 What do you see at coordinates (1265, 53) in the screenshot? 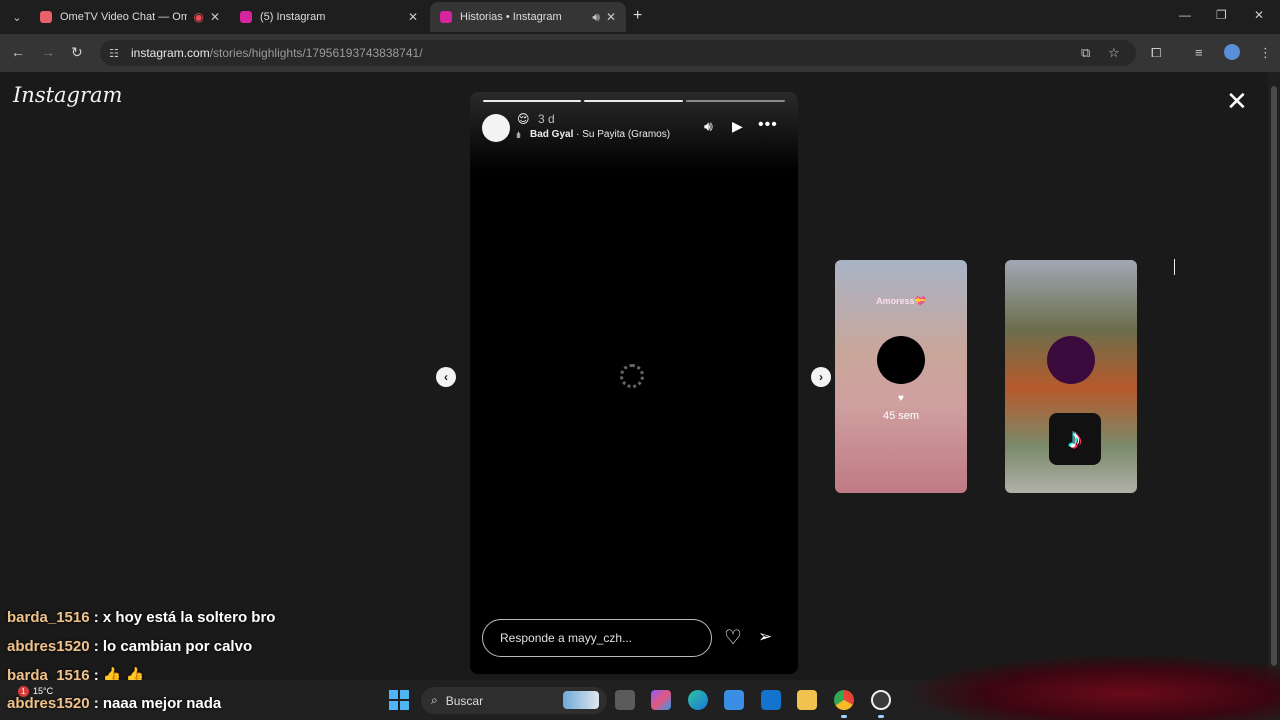
I see `browser-menu-icon: ⋮` at bounding box center [1265, 53].